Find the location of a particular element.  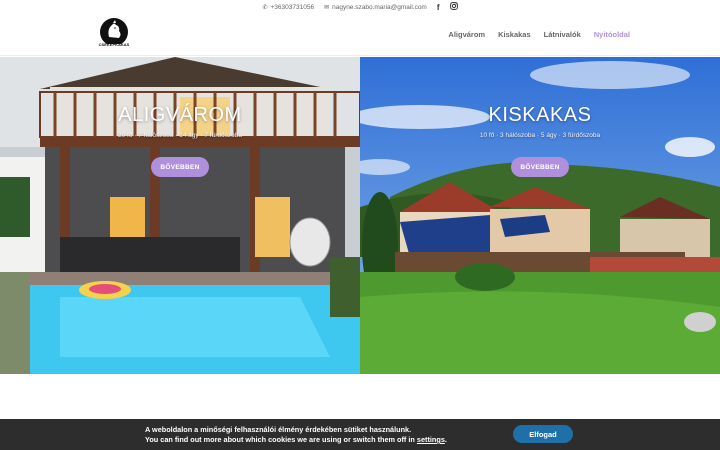

cookie-line-2-end: . is located at coordinates (445, 439).